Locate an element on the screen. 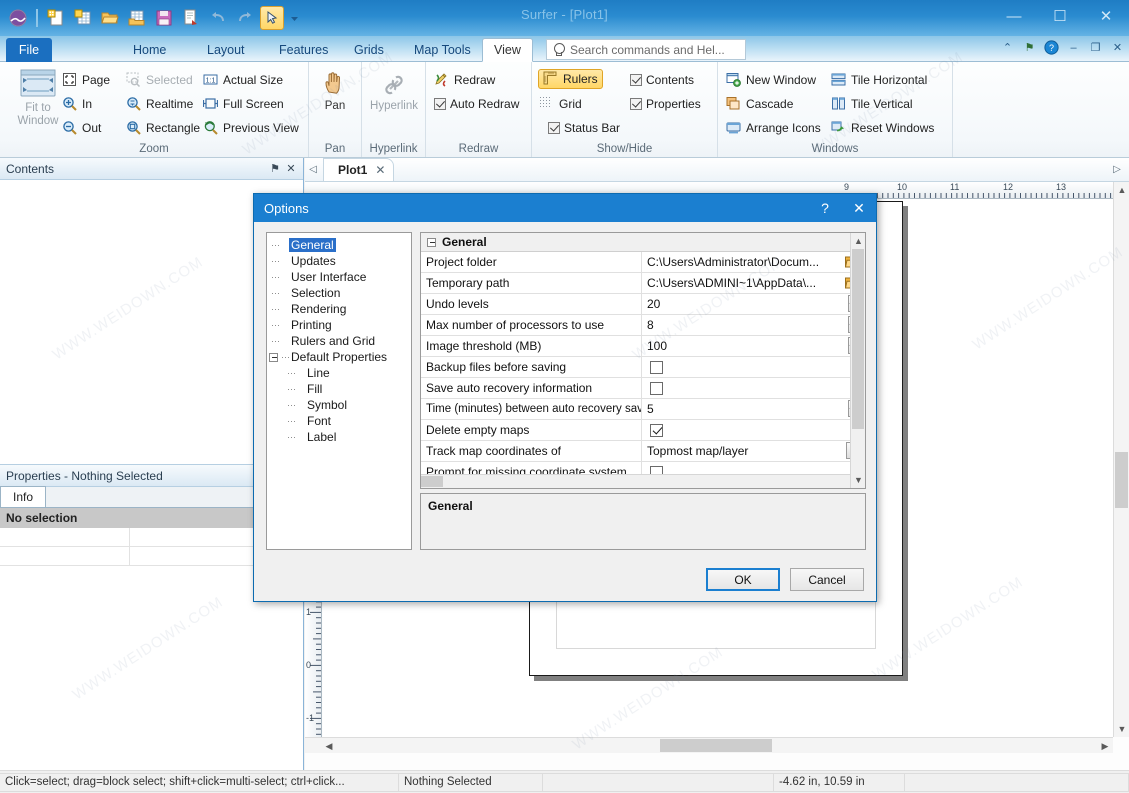 Image resolution: width=1129 pixels, height=793 pixels. group-collapse-icon is located at coordinates (431, 242).